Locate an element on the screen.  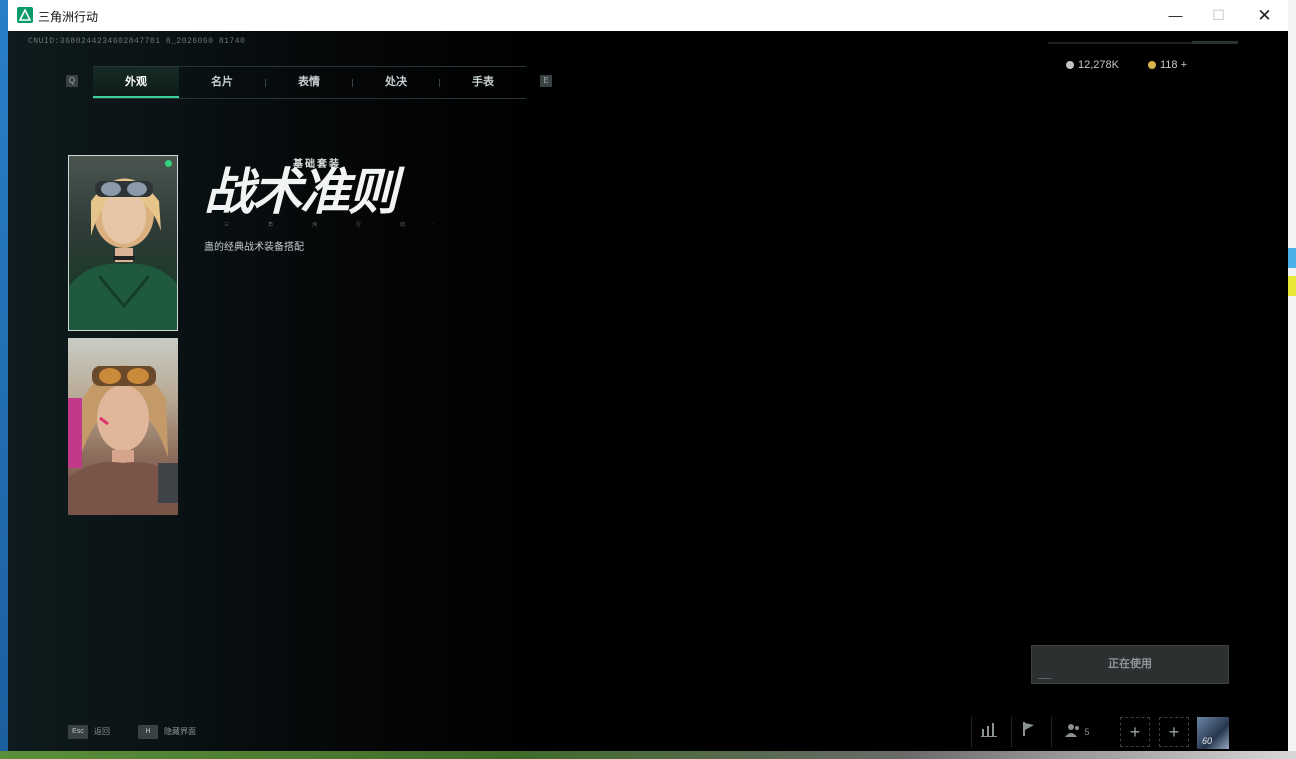
tab-prev-key: Q is located at coordinates (72, 81).